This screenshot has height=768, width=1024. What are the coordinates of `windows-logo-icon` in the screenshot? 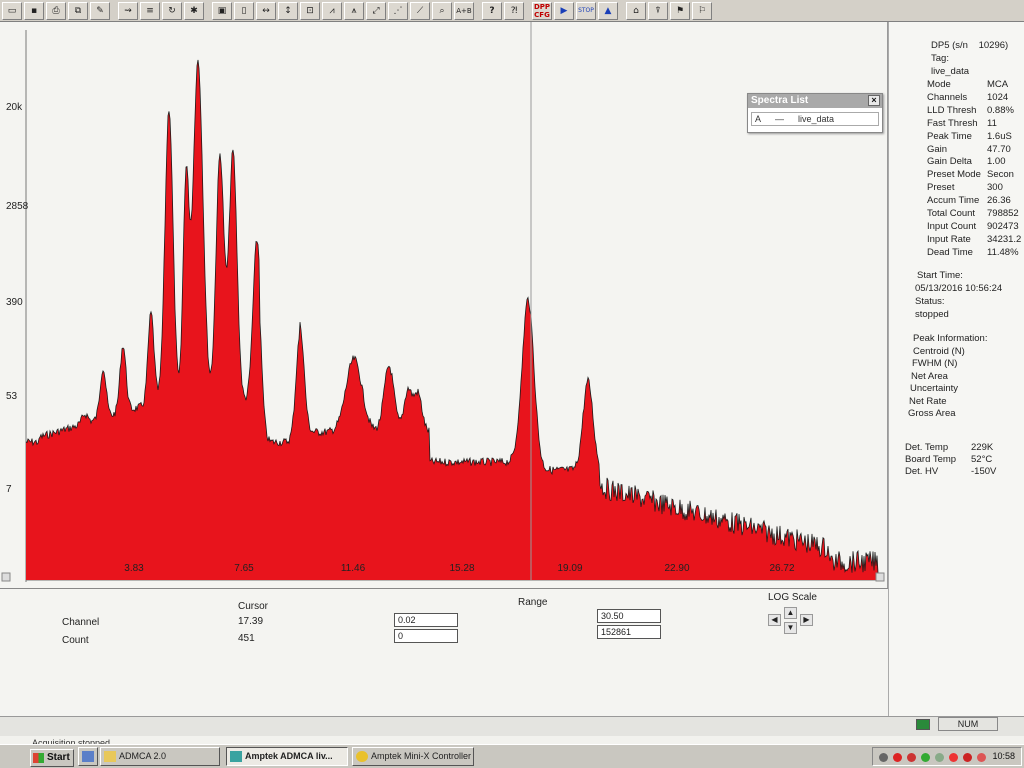 It's located at (38, 758).